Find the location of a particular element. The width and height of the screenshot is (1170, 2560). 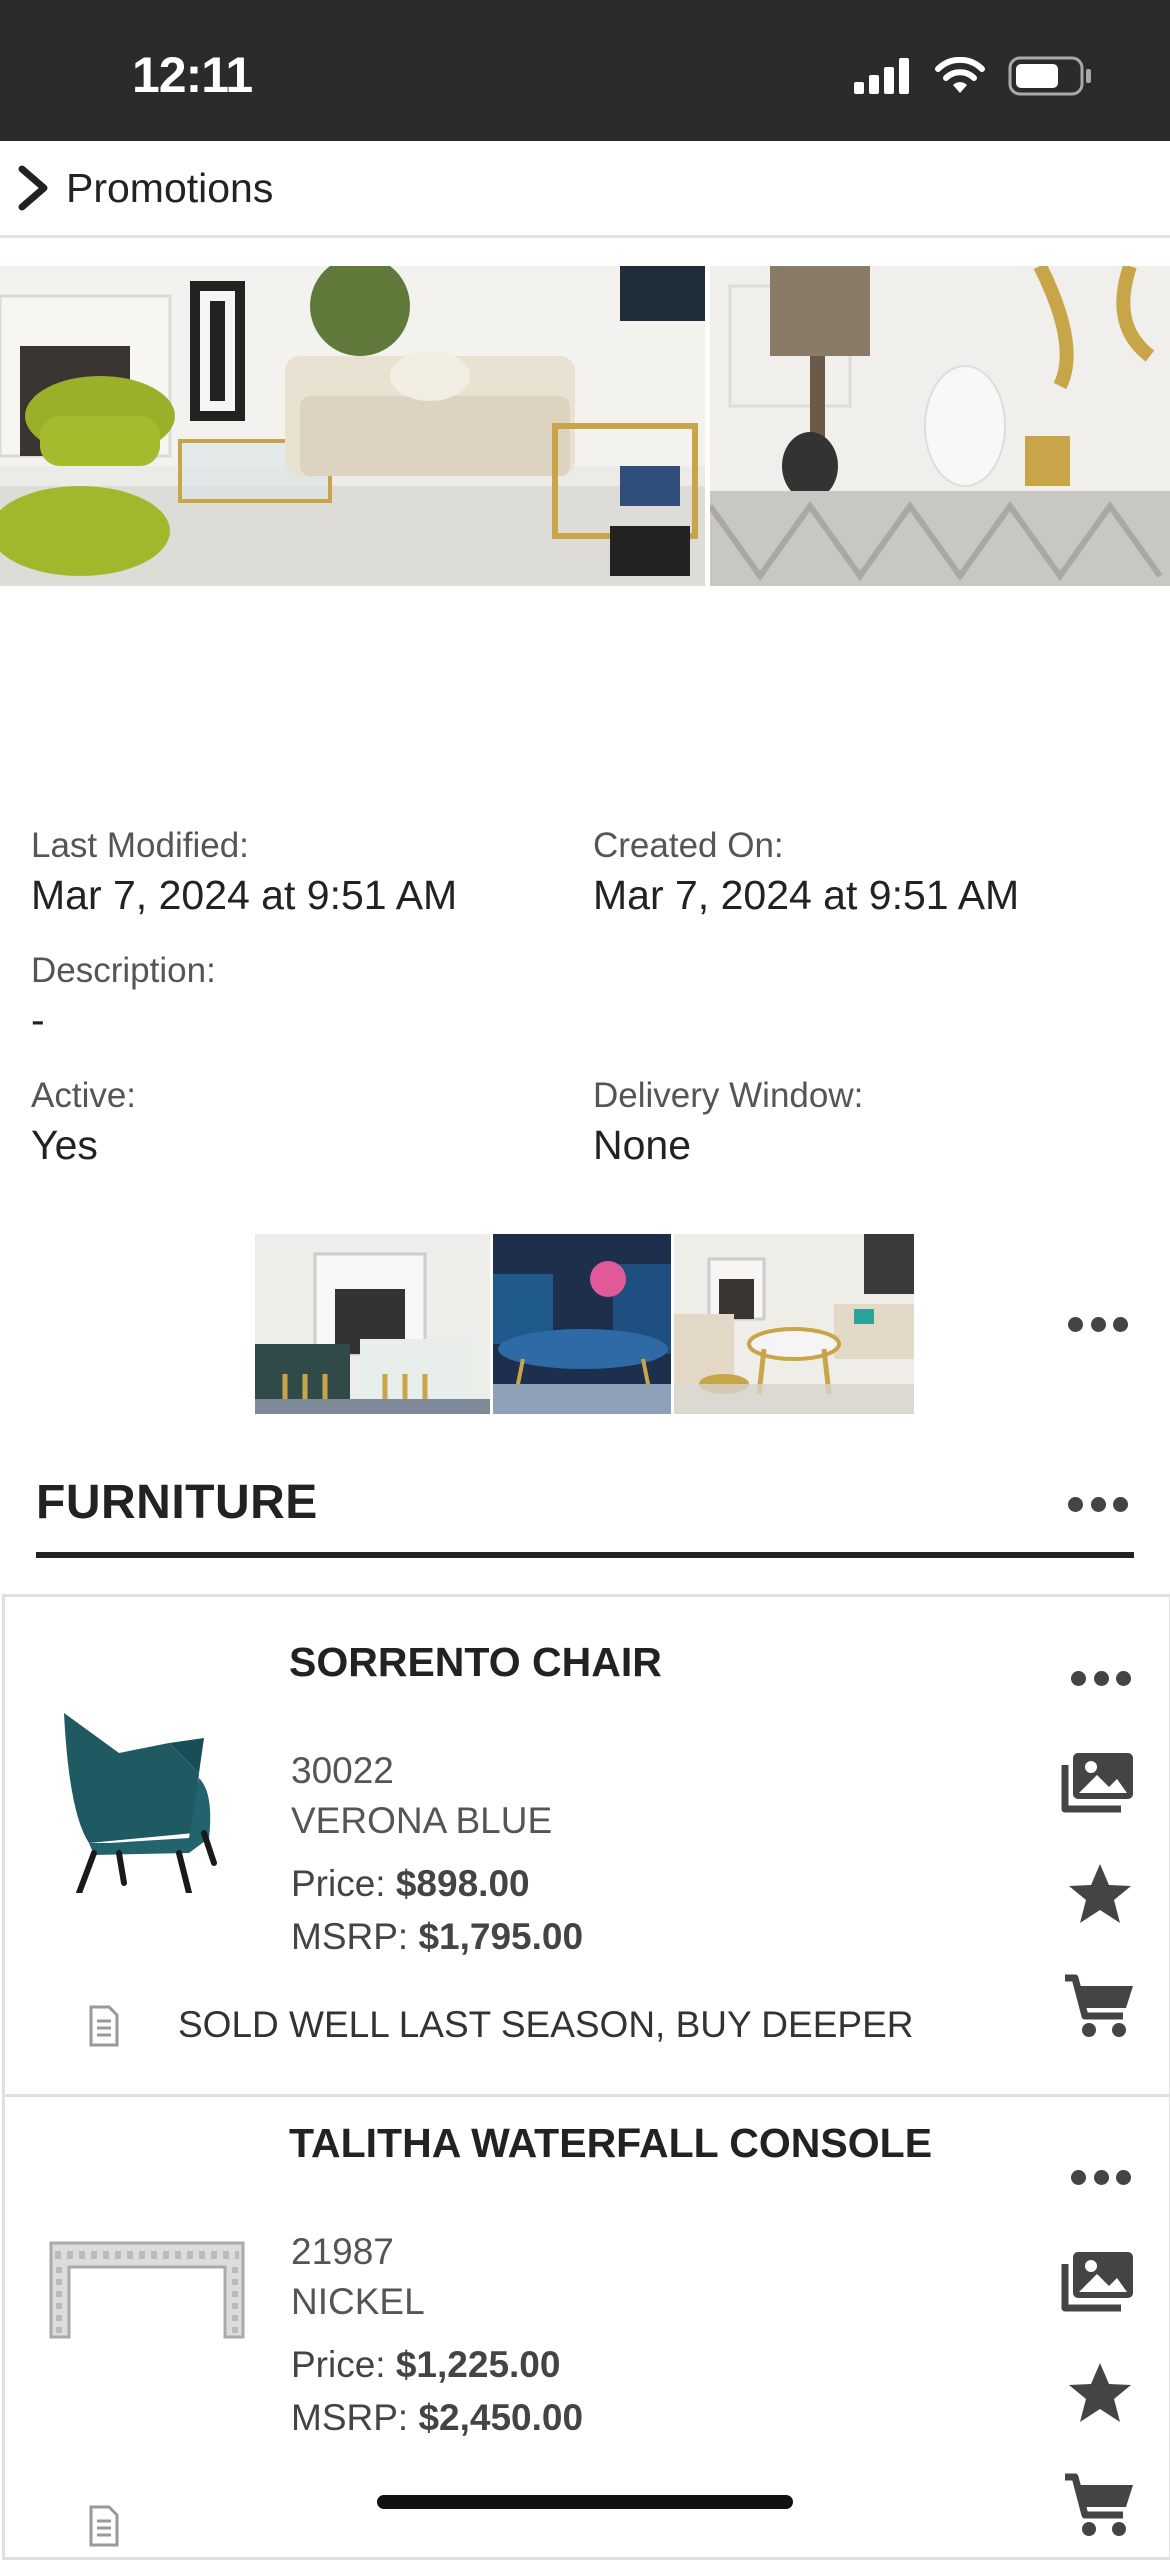

product-msrp: MSRP: $2,450.00 is located at coordinates (437, 2418).